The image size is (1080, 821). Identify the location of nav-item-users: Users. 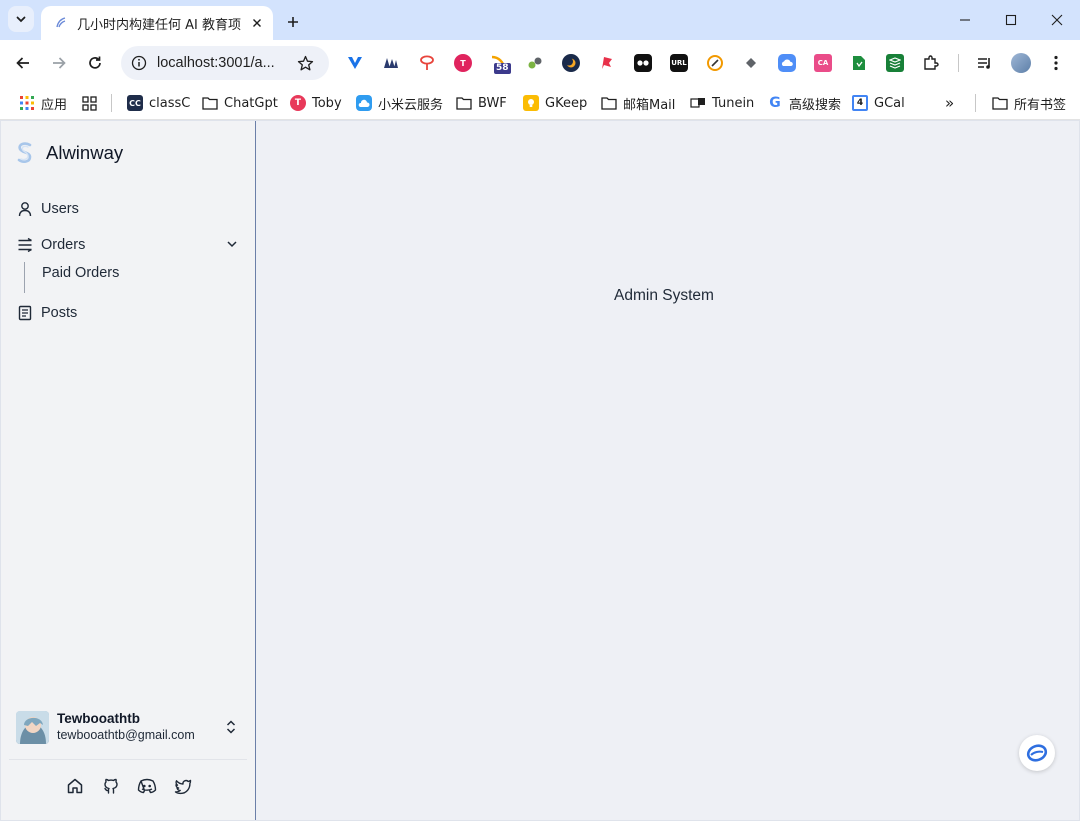
(48, 209).